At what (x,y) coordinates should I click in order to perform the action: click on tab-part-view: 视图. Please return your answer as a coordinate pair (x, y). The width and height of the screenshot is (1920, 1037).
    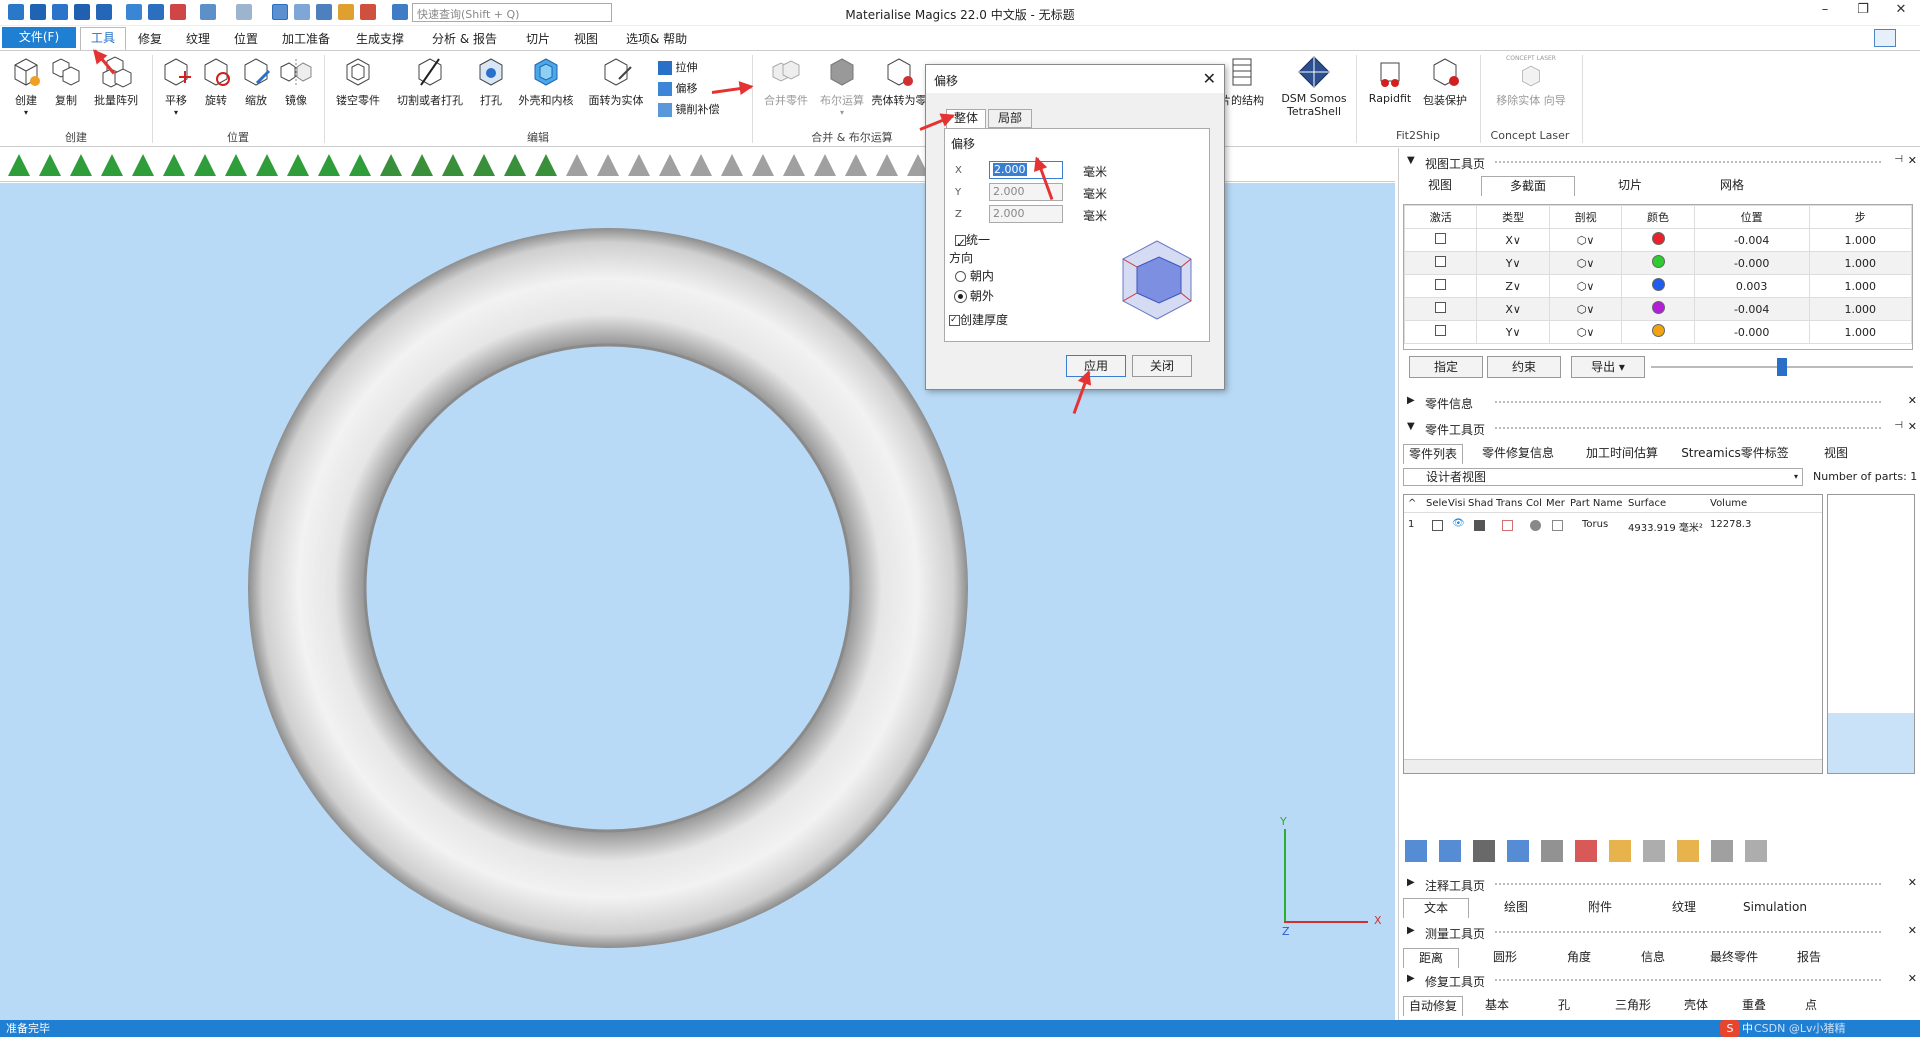
    Looking at the image, I should click on (1836, 454).